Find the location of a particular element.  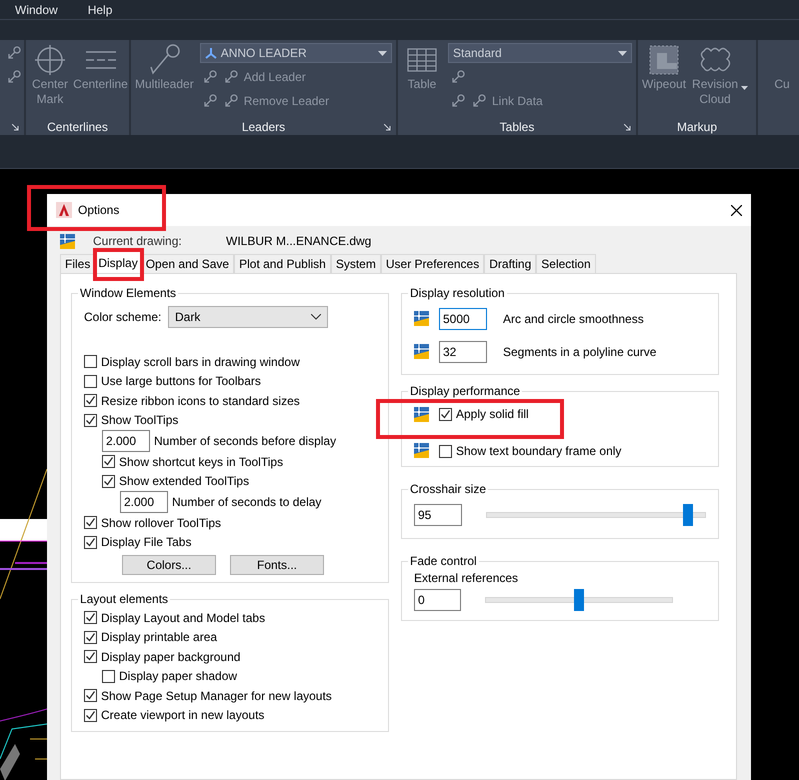

menu-item: Window is located at coordinates (36, 9).